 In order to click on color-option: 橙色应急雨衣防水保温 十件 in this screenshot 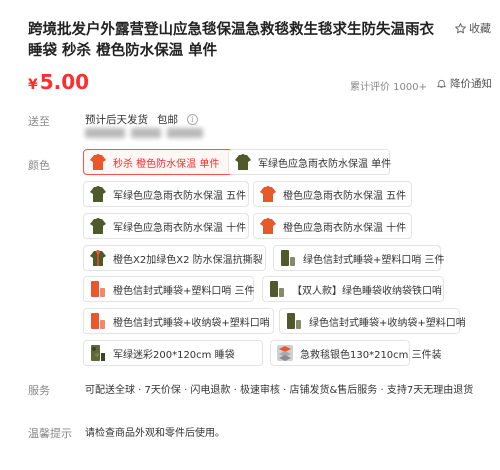, I will do `click(332, 226)`.